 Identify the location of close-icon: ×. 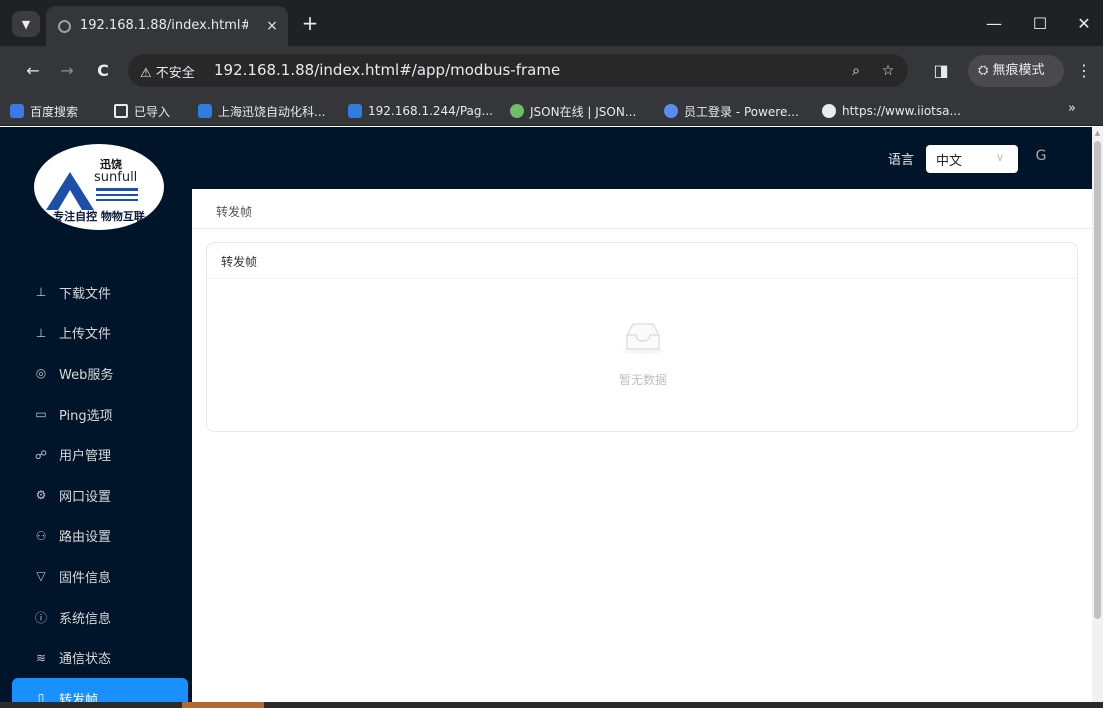
(272, 26).